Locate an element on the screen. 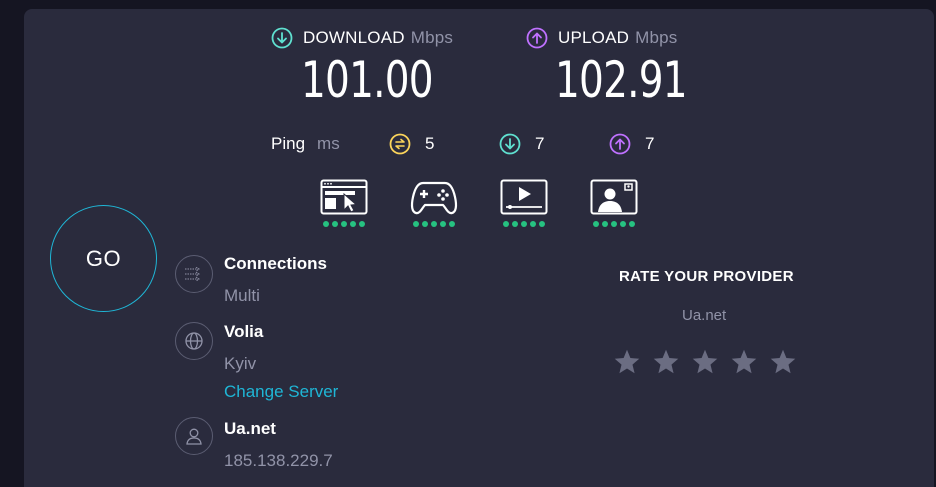  ping-label-group: Ping ms is located at coordinates (305, 144).